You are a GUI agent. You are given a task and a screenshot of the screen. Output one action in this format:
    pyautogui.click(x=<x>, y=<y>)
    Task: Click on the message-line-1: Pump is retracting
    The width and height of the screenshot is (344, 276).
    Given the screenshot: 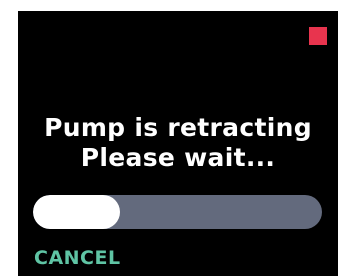 What is the action you would take?
    pyautogui.click(x=178, y=127)
    